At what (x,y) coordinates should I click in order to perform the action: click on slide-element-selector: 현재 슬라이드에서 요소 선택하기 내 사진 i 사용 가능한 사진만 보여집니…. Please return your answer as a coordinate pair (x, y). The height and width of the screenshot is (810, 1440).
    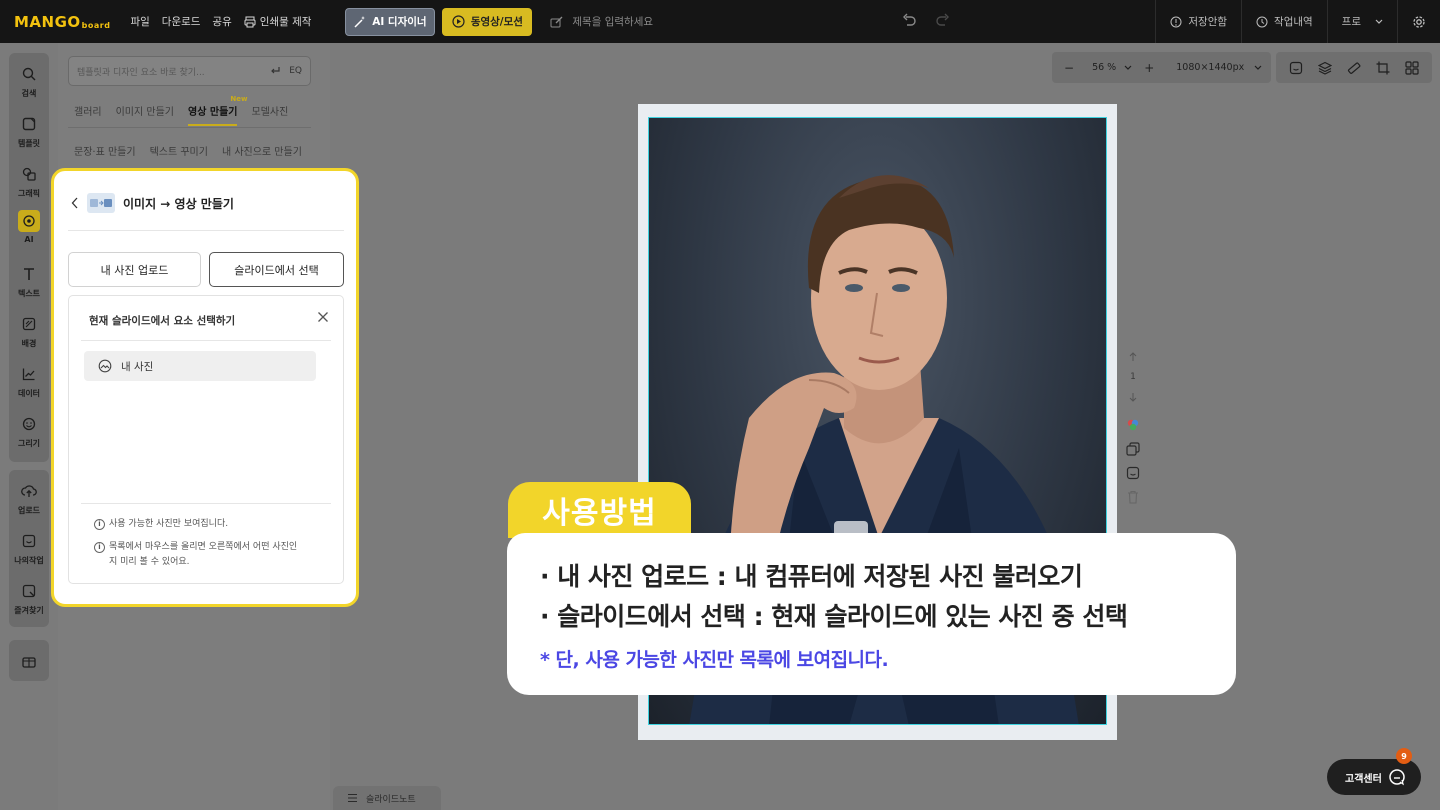
    Looking at the image, I should click on (206, 439).